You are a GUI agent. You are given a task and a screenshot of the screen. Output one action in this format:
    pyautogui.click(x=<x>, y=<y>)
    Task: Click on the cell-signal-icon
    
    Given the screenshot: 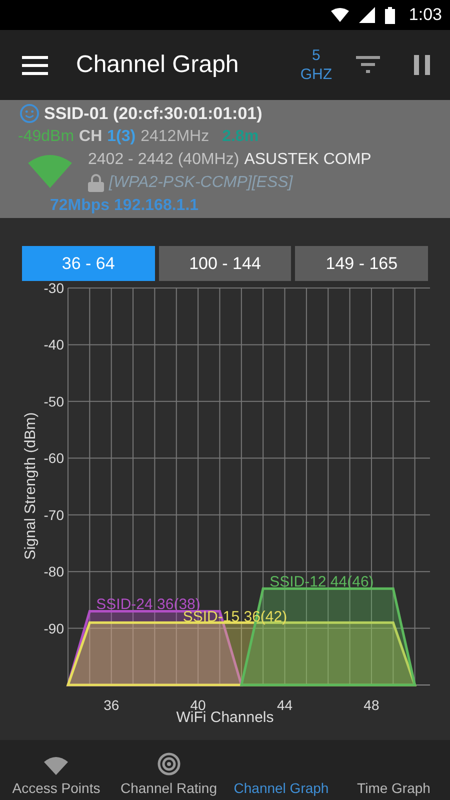 What is the action you would take?
    pyautogui.click(x=366, y=15)
    